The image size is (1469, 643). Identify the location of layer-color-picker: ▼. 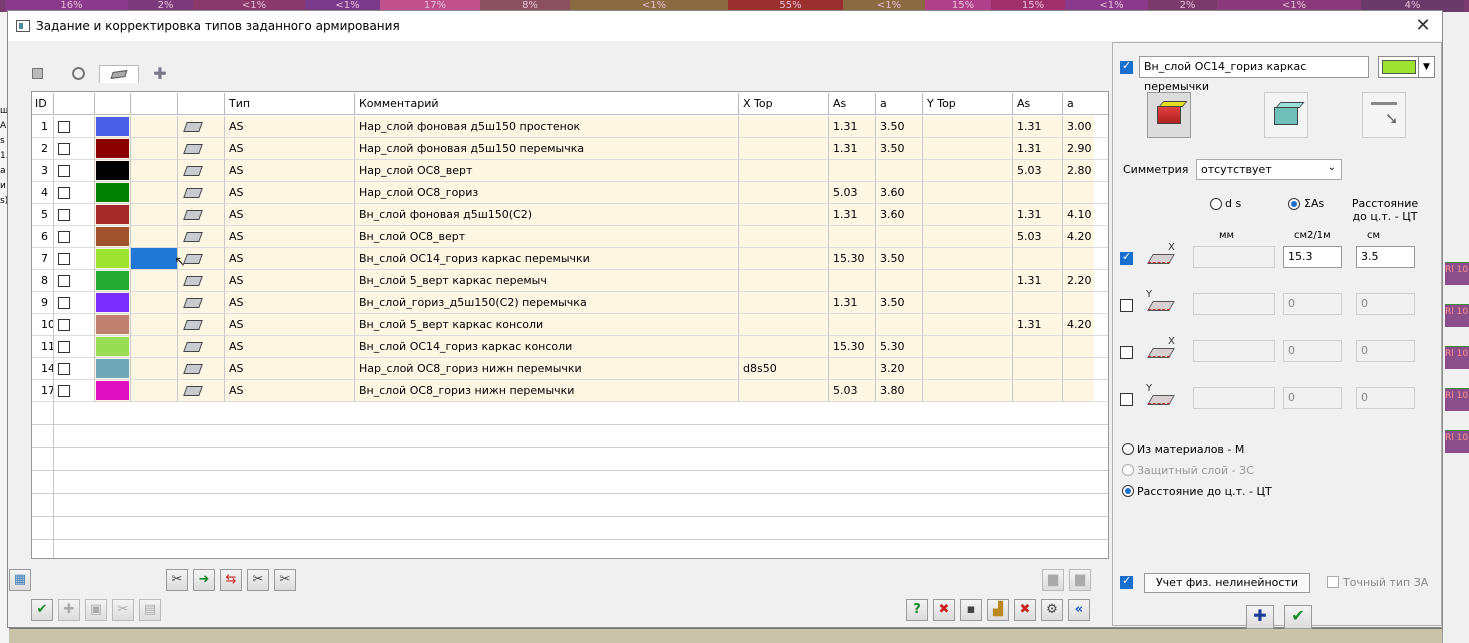
(1406, 67).